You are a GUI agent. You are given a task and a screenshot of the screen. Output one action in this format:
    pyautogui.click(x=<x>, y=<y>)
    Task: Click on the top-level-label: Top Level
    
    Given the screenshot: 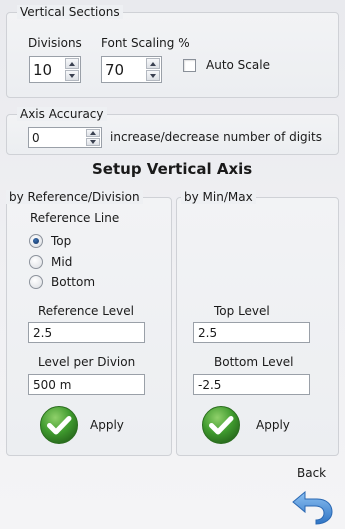 What is the action you would take?
    pyautogui.click(x=242, y=311)
    